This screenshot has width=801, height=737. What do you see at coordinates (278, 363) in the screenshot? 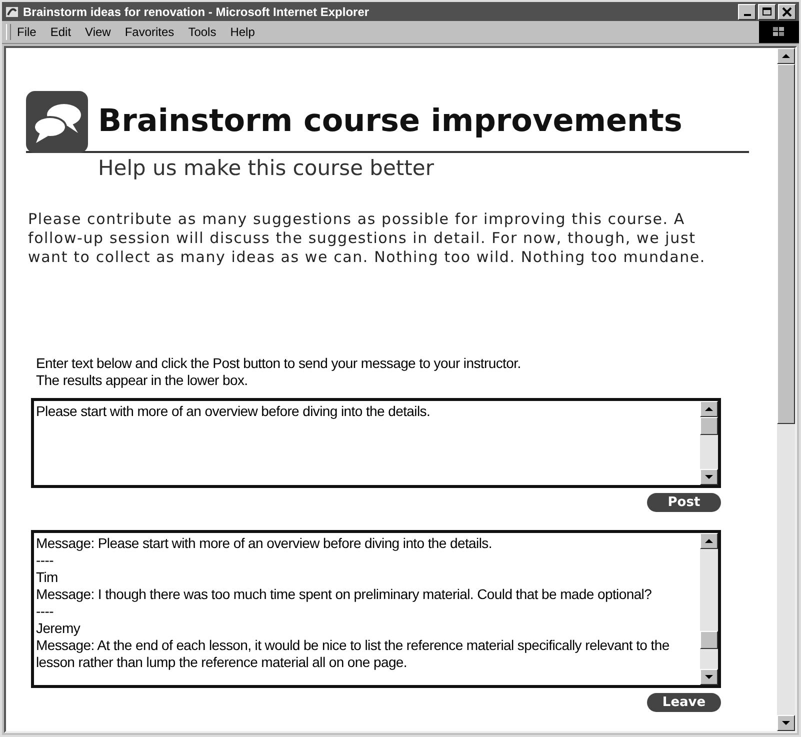
I see `instruction-text: Enter text below and click the Post button to send your message to your instructor.` at bounding box center [278, 363].